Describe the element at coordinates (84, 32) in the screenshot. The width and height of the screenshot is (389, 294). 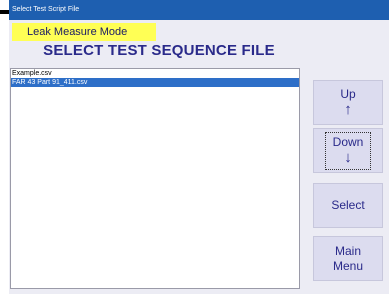
I see `mode-badge: Leak Measure Mode` at that location.